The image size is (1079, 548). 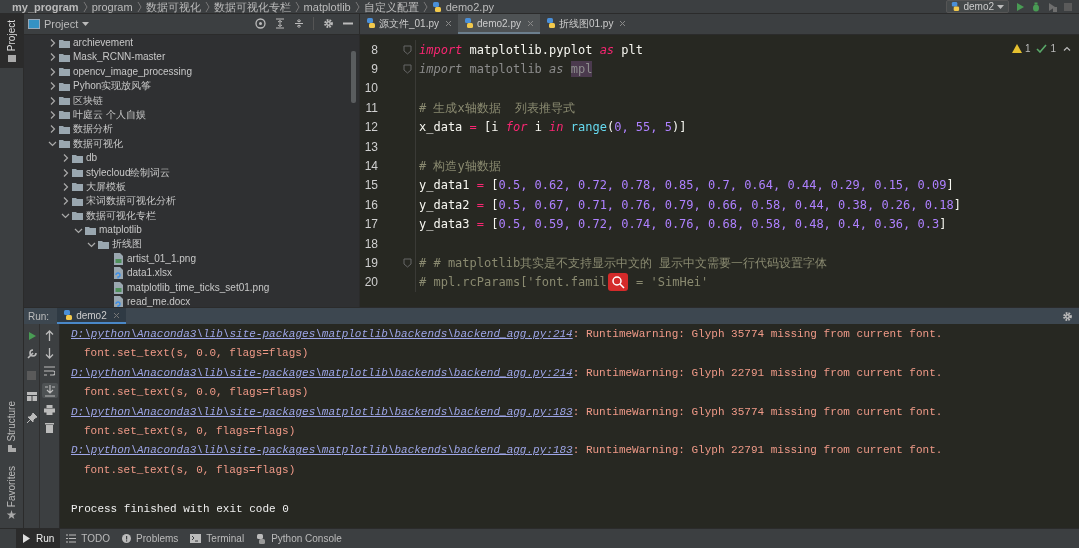 What do you see at coordinates (88, 538) in the screenshot?
I see `tool-window-tab: TODO` at bounding box center [88, 538].